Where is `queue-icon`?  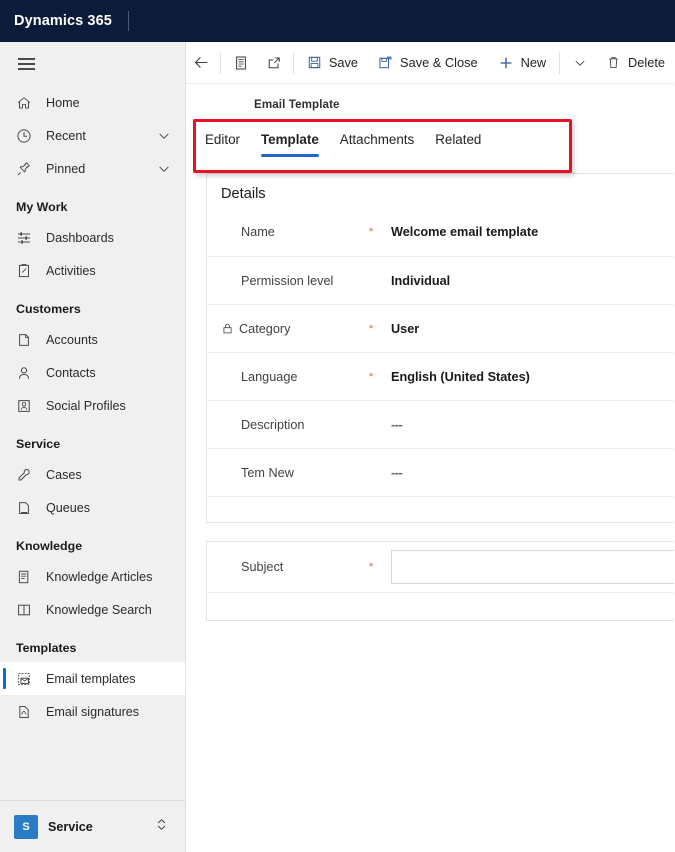 queue-icon is located at coordinates (27, 508).